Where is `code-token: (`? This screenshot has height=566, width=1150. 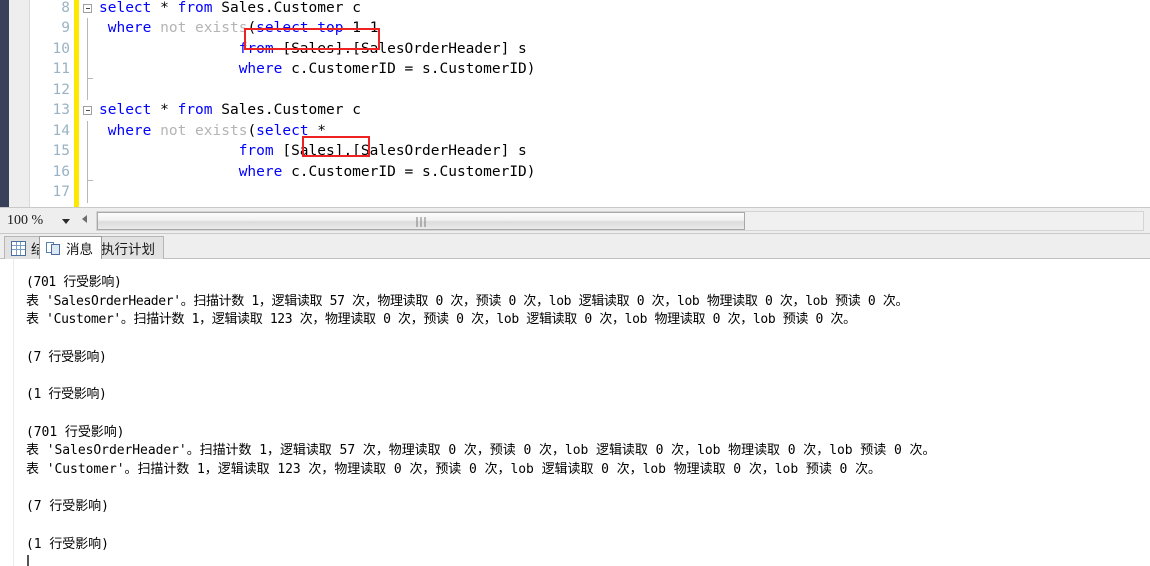 code-token: ( is located at coordinates (252, 130).